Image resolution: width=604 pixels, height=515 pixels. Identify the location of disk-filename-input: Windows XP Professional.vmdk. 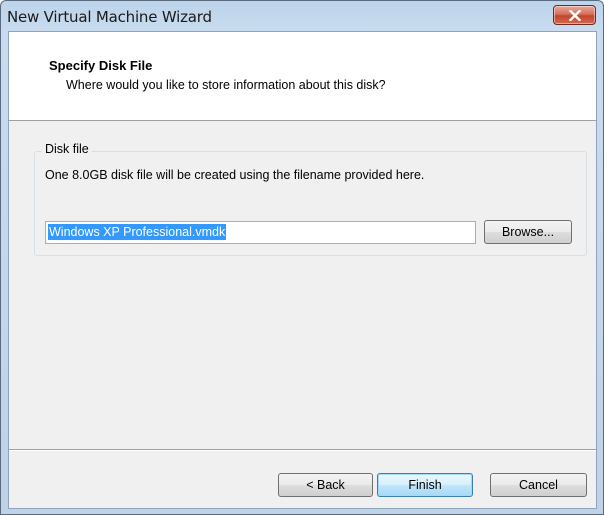
(260, 232).